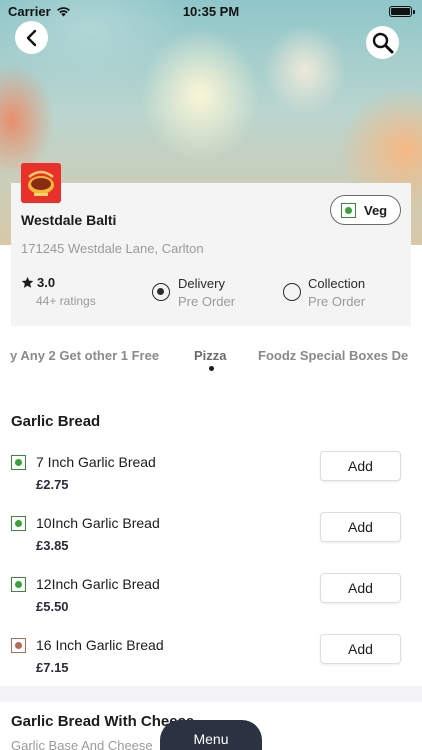 Image resolution: width=422 pixels, height=750 pixels. I want to click on item-price: £7.15, so click(52, 667).